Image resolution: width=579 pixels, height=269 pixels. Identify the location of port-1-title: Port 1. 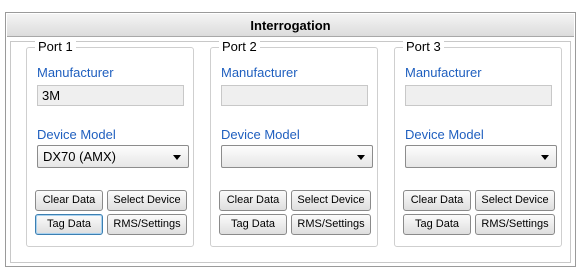
(55, 46).